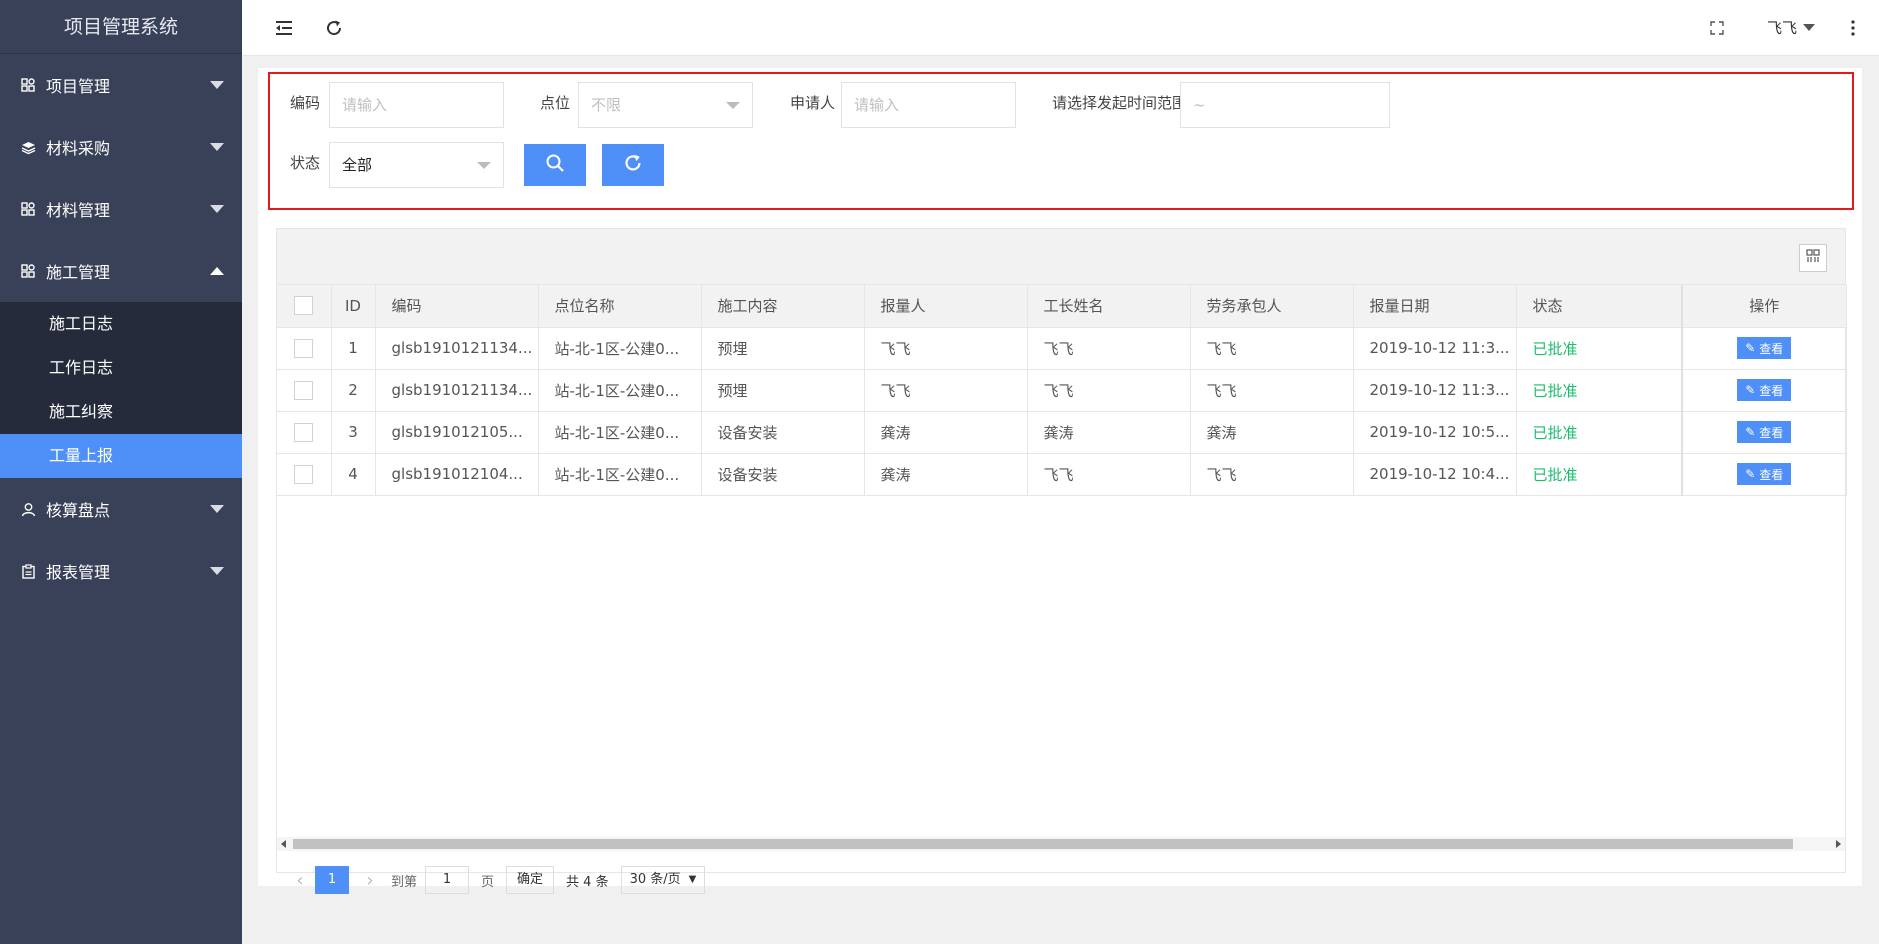 The image size is (1879, 944). Describe the element at coordinates (28, 509) in the screenshot. I see `user-icon` at that location.